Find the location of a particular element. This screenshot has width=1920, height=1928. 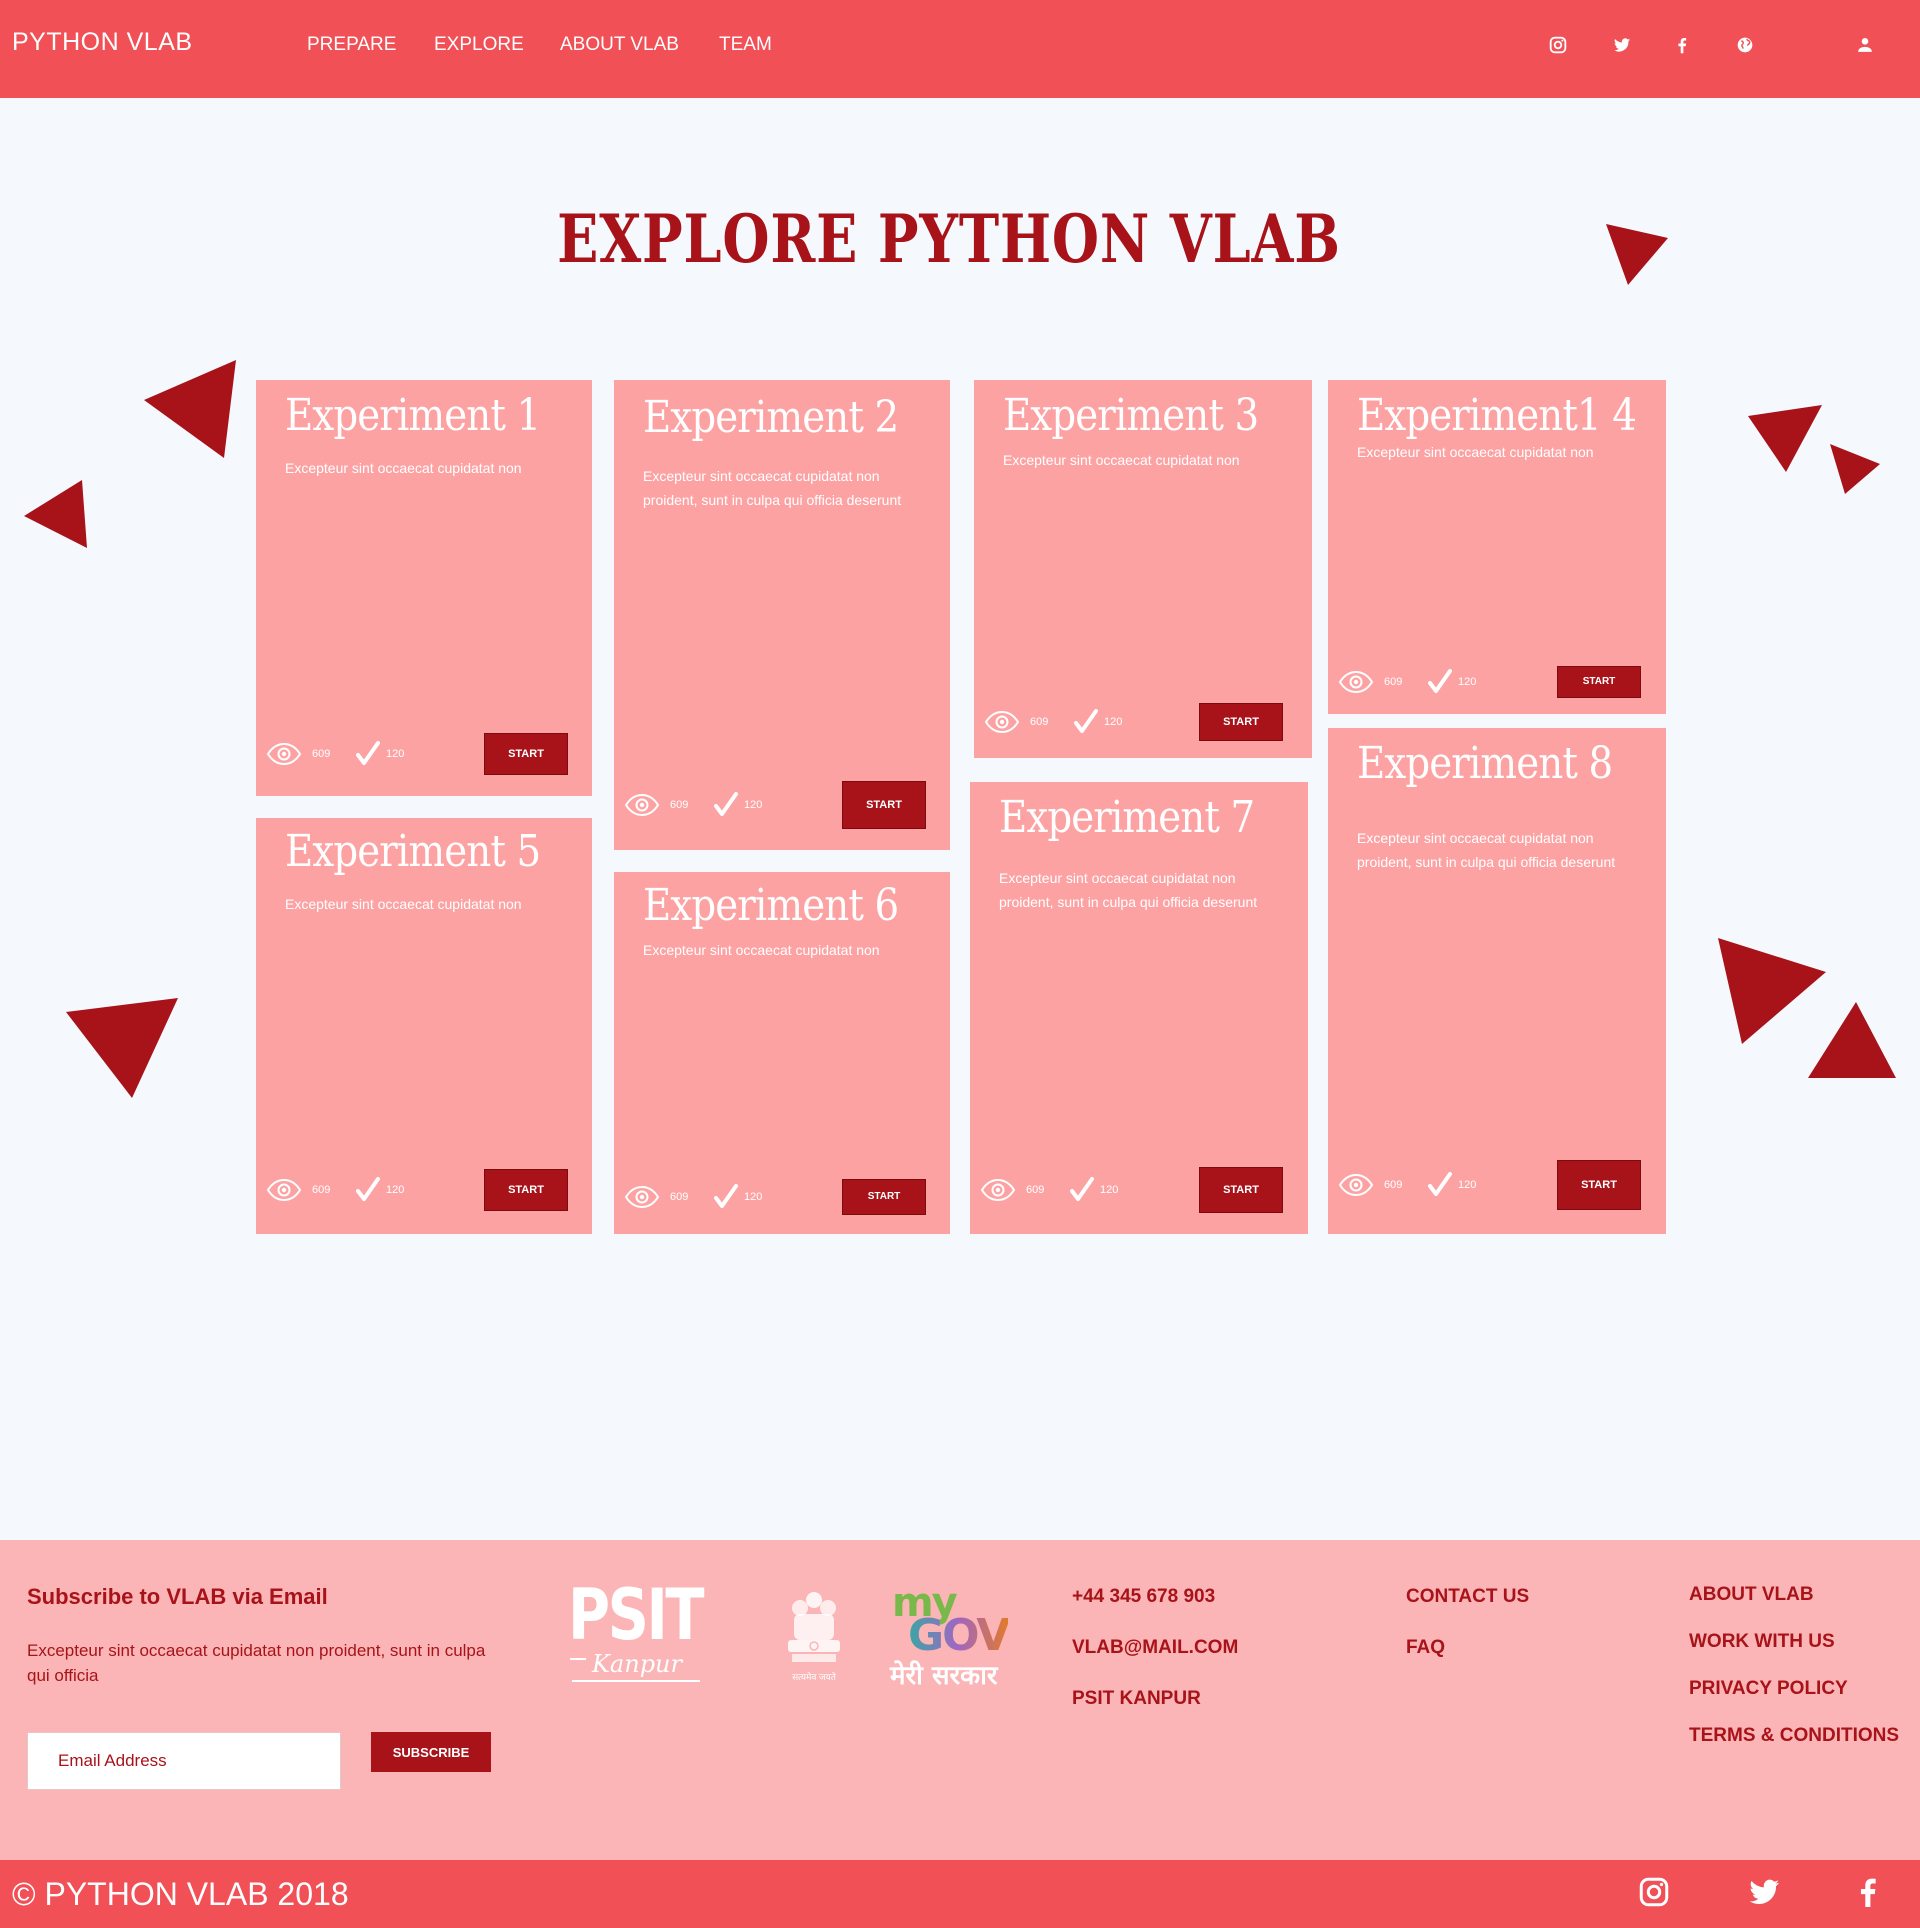

subscribe-button: SUBSCRIBE is located at coordinates (431, 1752).